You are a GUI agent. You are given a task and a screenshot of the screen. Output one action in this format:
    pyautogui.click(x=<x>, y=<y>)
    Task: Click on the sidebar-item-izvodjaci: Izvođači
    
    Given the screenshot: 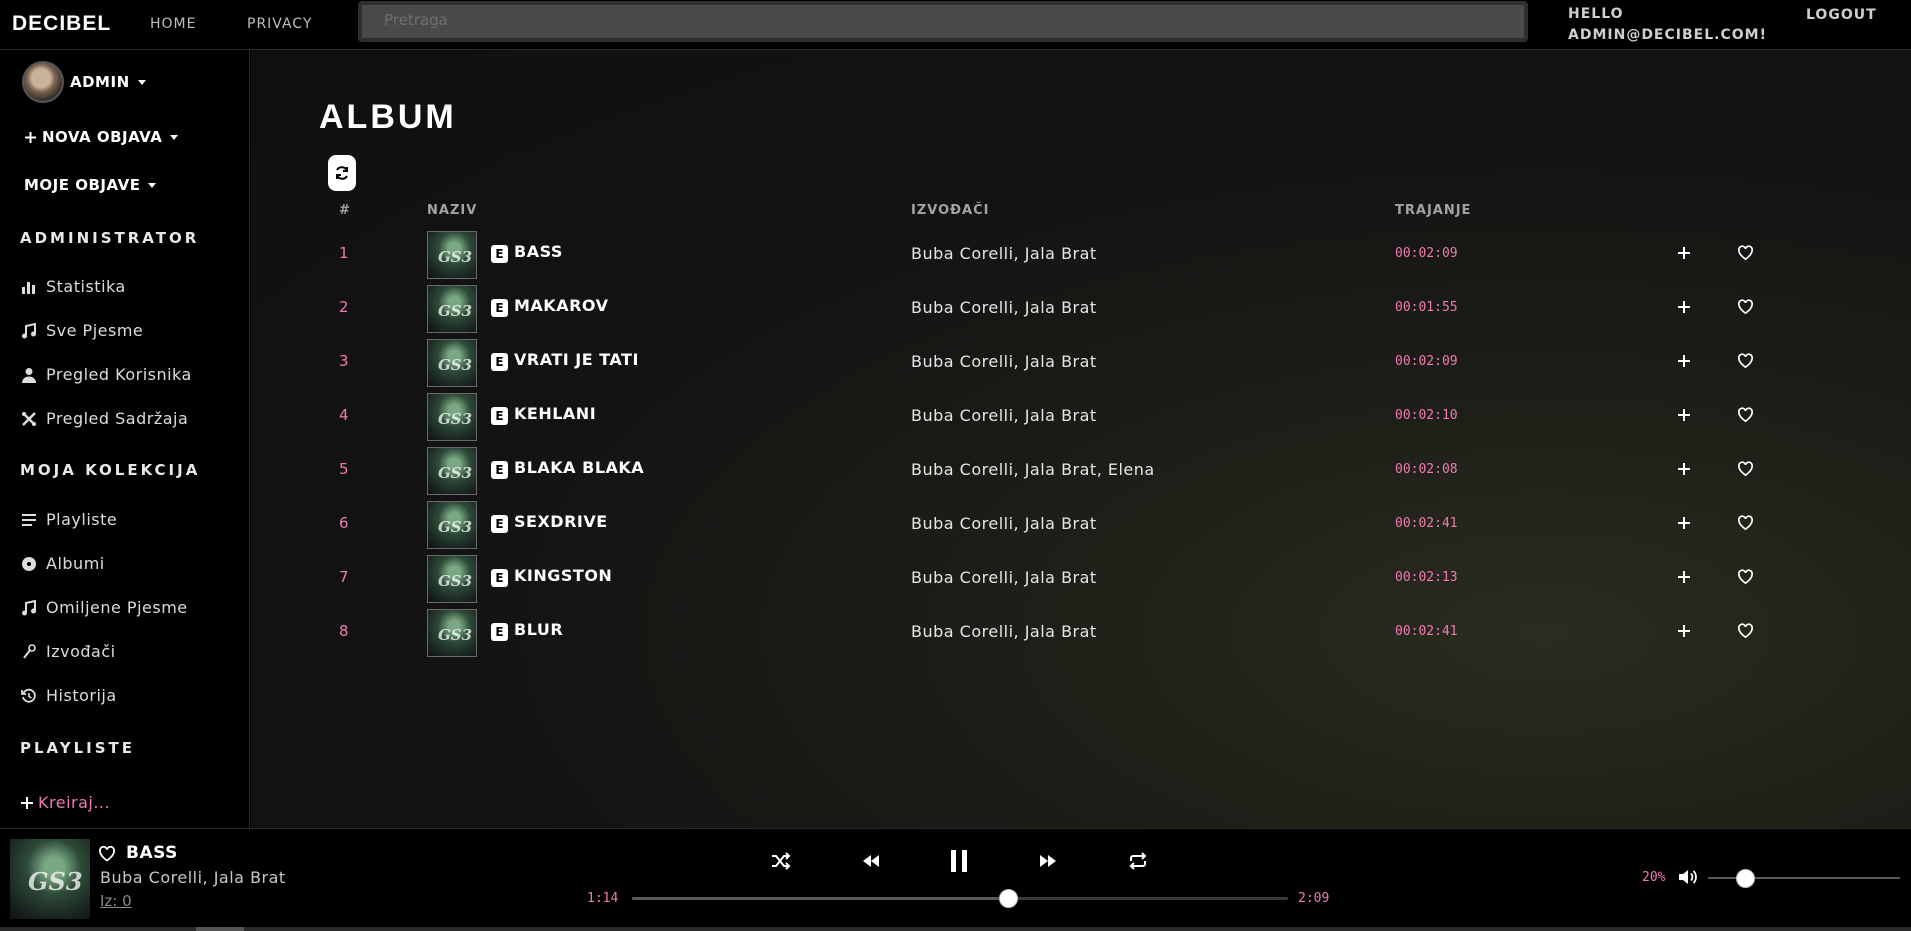 What is the action you would take?
    pyautogui.click(x=68, y=651)
    